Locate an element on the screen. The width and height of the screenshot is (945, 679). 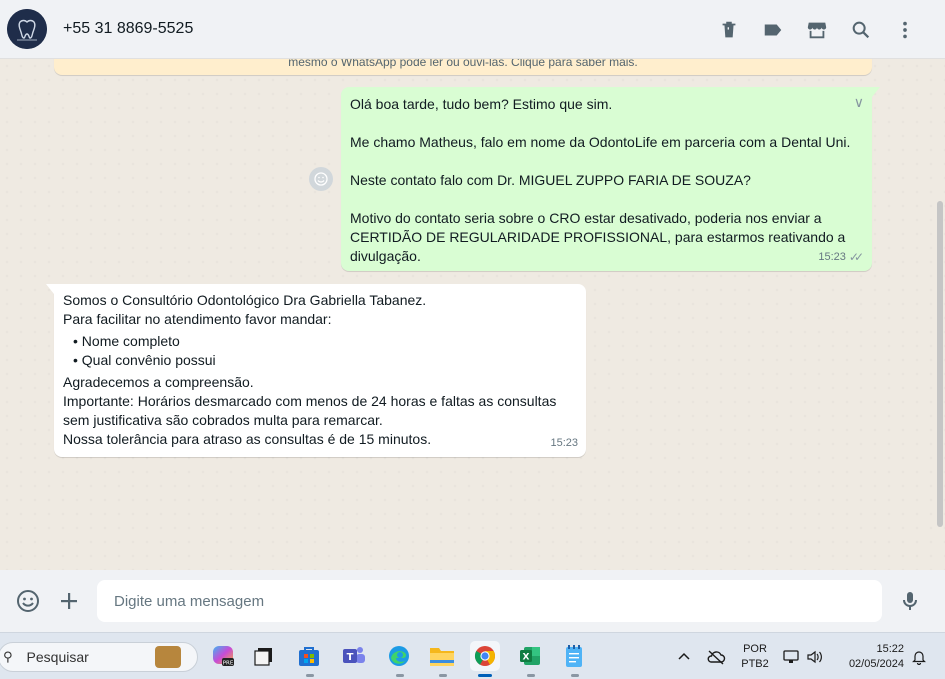
task-view-icon is located at coordinates (264, 656).